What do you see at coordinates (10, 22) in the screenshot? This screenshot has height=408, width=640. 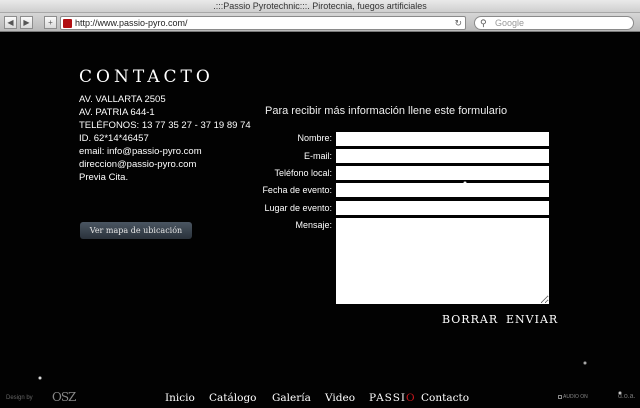 I see `back-button: ◀` at bounding box center [10, 22].